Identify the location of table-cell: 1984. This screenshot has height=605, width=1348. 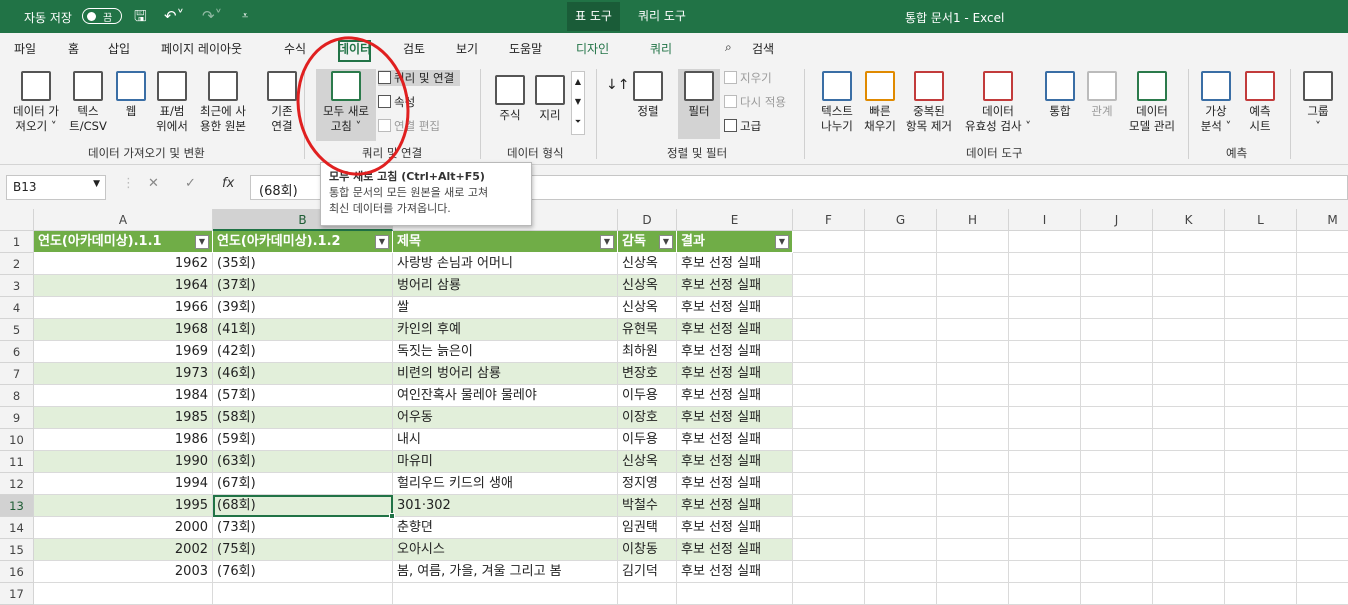
(123, 396).